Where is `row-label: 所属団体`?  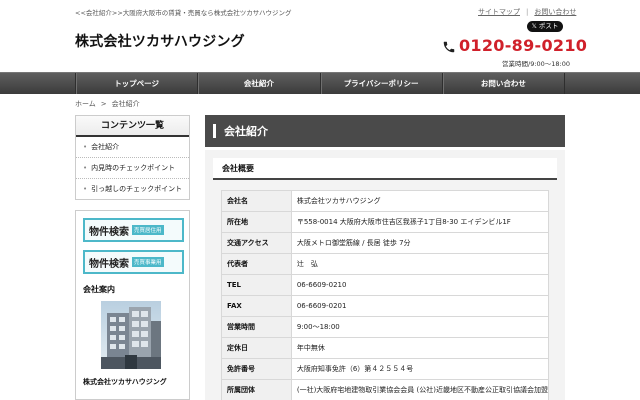 row-label: 所属団体 is located at coordinates (256, 389).